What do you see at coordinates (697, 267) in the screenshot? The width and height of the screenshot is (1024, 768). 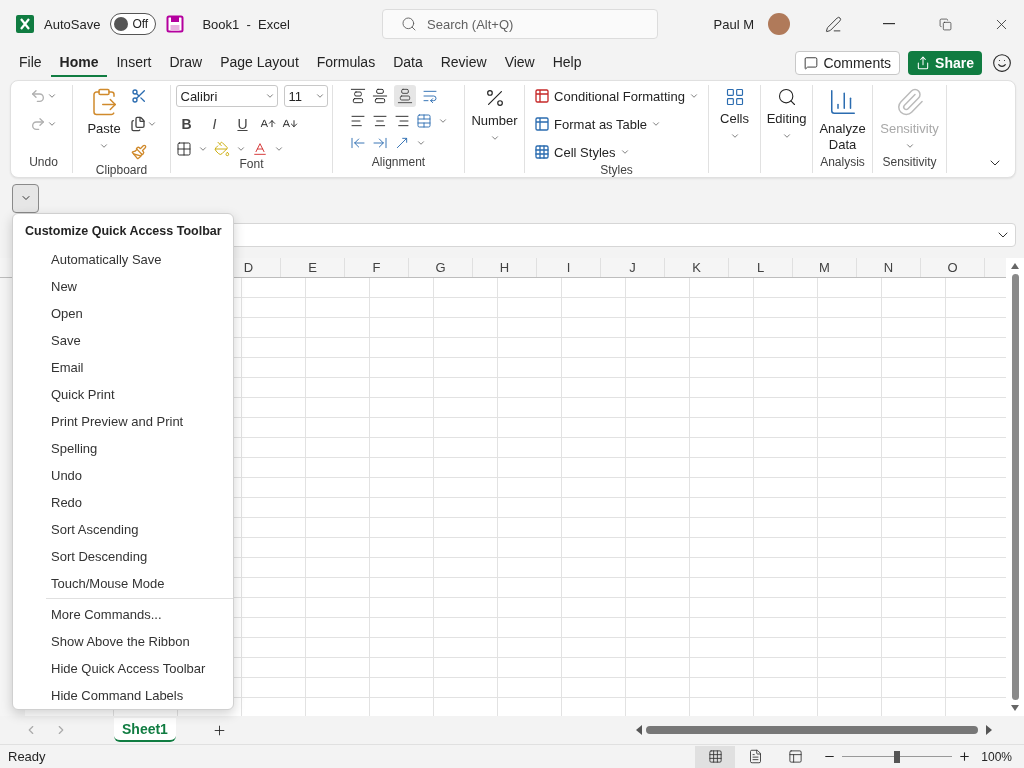 I see `column-header: K` at bounding box center [697, 267].